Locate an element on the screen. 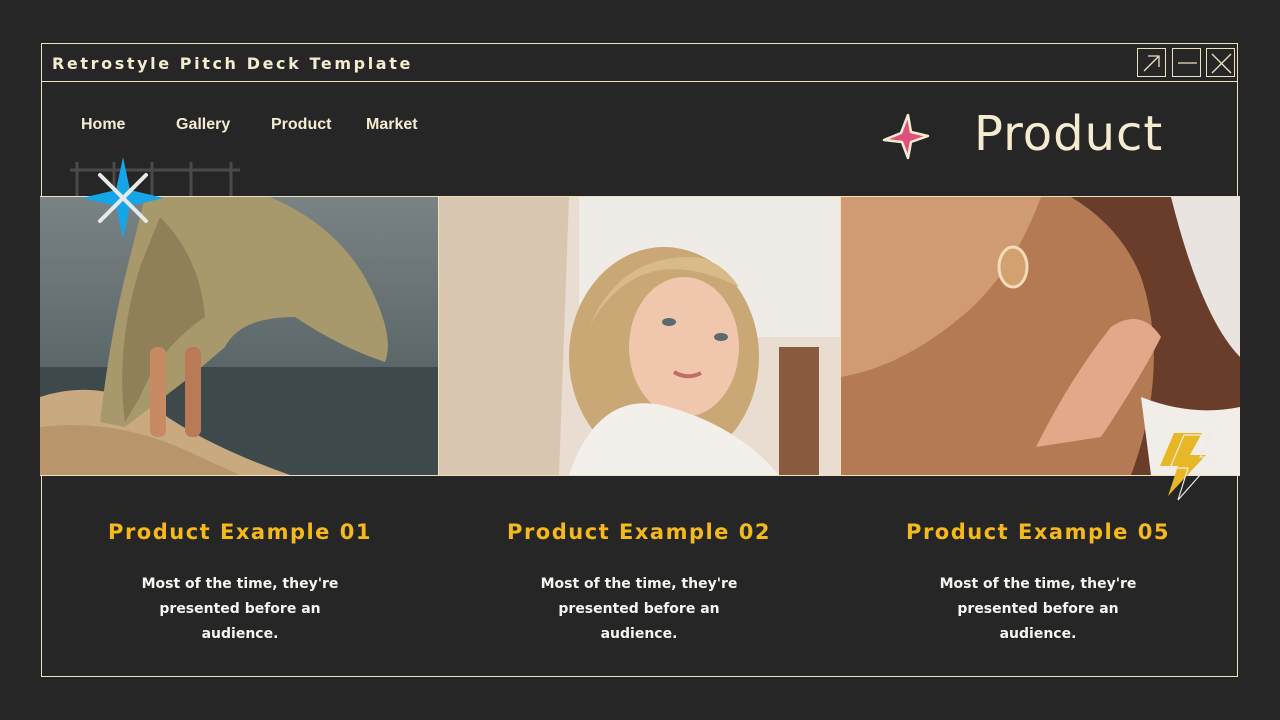  minimize-icon is located at coordinates (1187, 63).